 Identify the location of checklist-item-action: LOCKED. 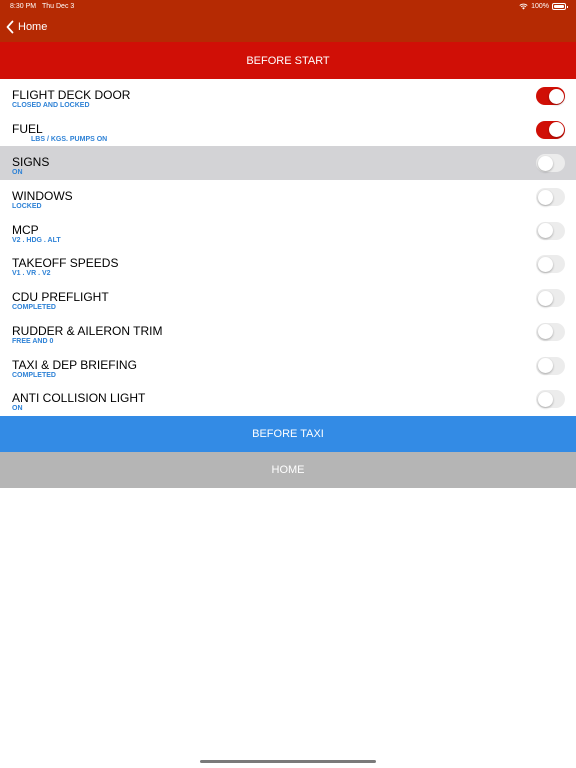
(27, 207).